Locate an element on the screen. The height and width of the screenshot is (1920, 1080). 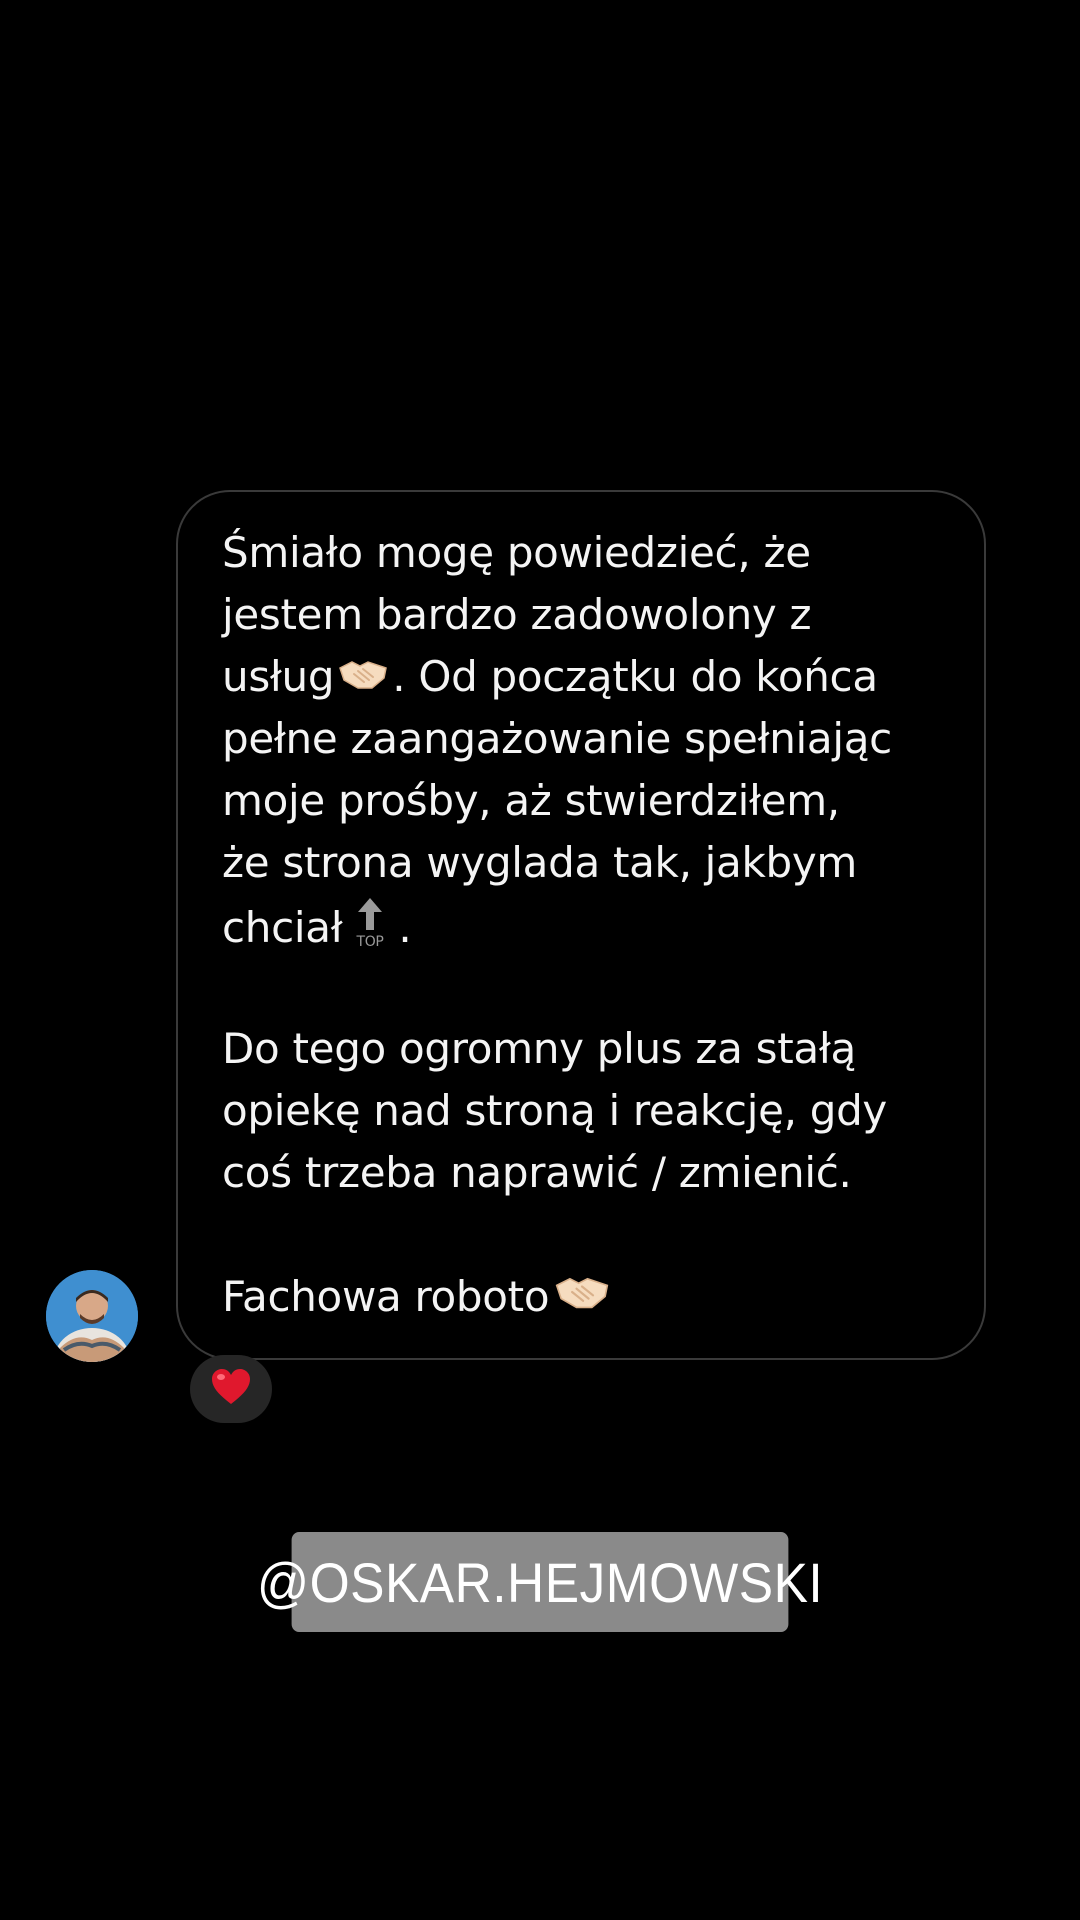
message-line: chciał TOP . is located at coordinates (583, 925).